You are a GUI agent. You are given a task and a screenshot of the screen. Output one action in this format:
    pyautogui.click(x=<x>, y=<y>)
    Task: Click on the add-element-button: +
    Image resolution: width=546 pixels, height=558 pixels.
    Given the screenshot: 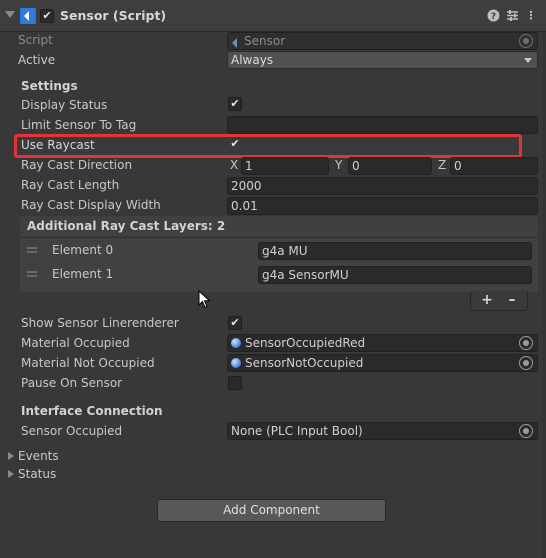 What is the action you would take?
    pyautogui.click(x=487, y=300)
    